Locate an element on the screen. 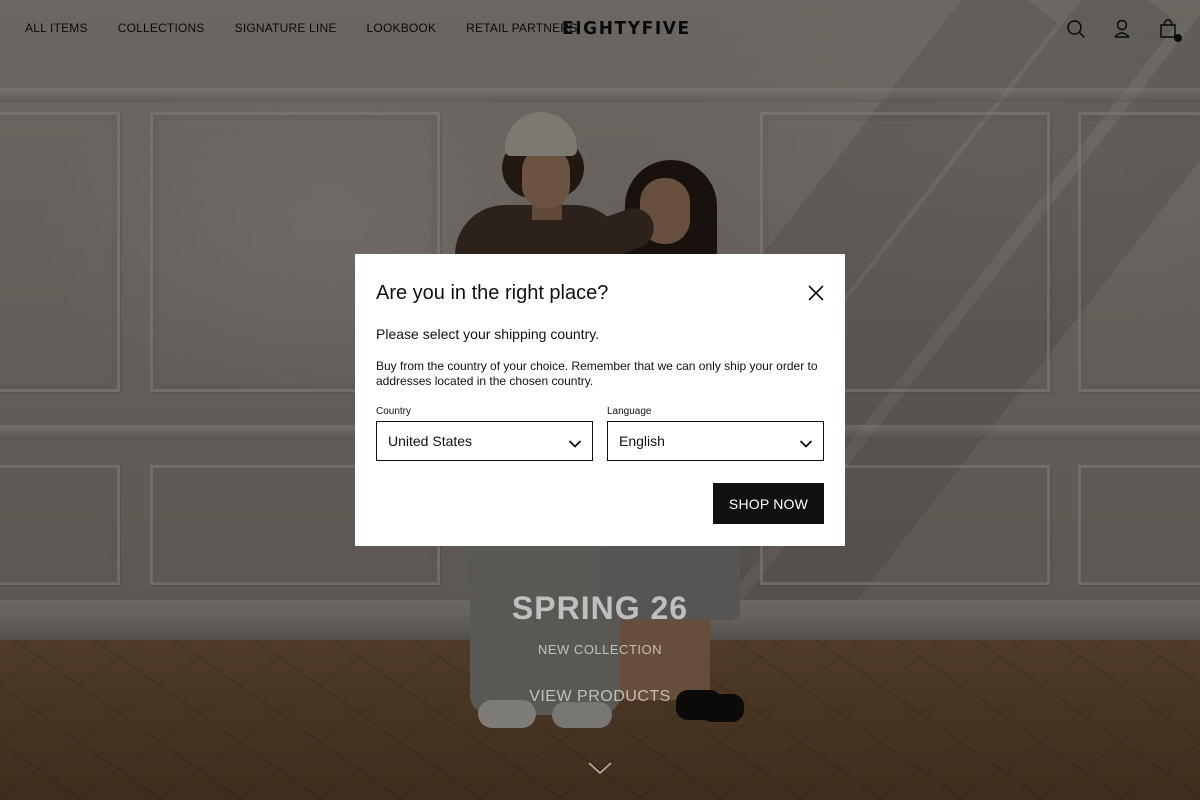 The width and height of the screenshot is (1200, 800). view-products-link: VIEW PRODUCTS is located at coordinates (600, 697).